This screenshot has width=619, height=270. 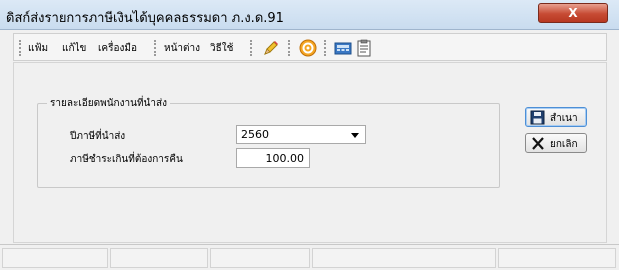 I want to click on cancel-button: ยกเลิก, so click(x=556, y=143).